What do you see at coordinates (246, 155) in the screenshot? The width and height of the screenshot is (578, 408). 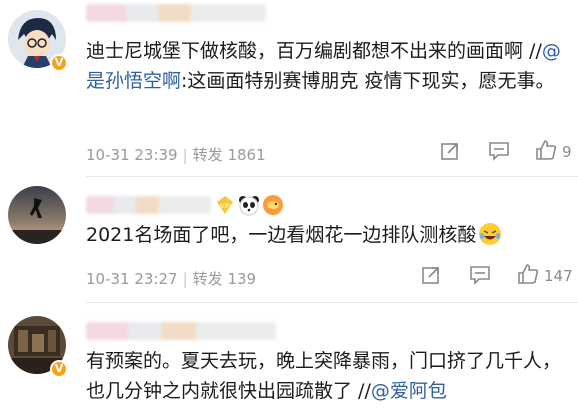 I see `repost-count: 1861` at bounding box center [246, 155].